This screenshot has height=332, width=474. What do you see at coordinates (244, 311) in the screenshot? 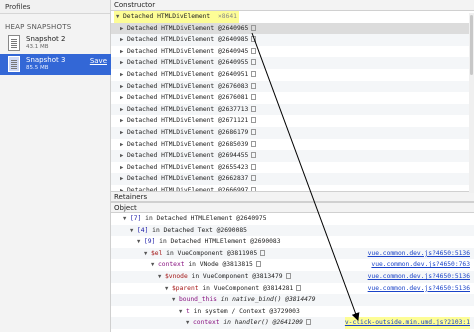
I see `retainer-object: in system / Context @3729003` at bounding box center [244, 311].